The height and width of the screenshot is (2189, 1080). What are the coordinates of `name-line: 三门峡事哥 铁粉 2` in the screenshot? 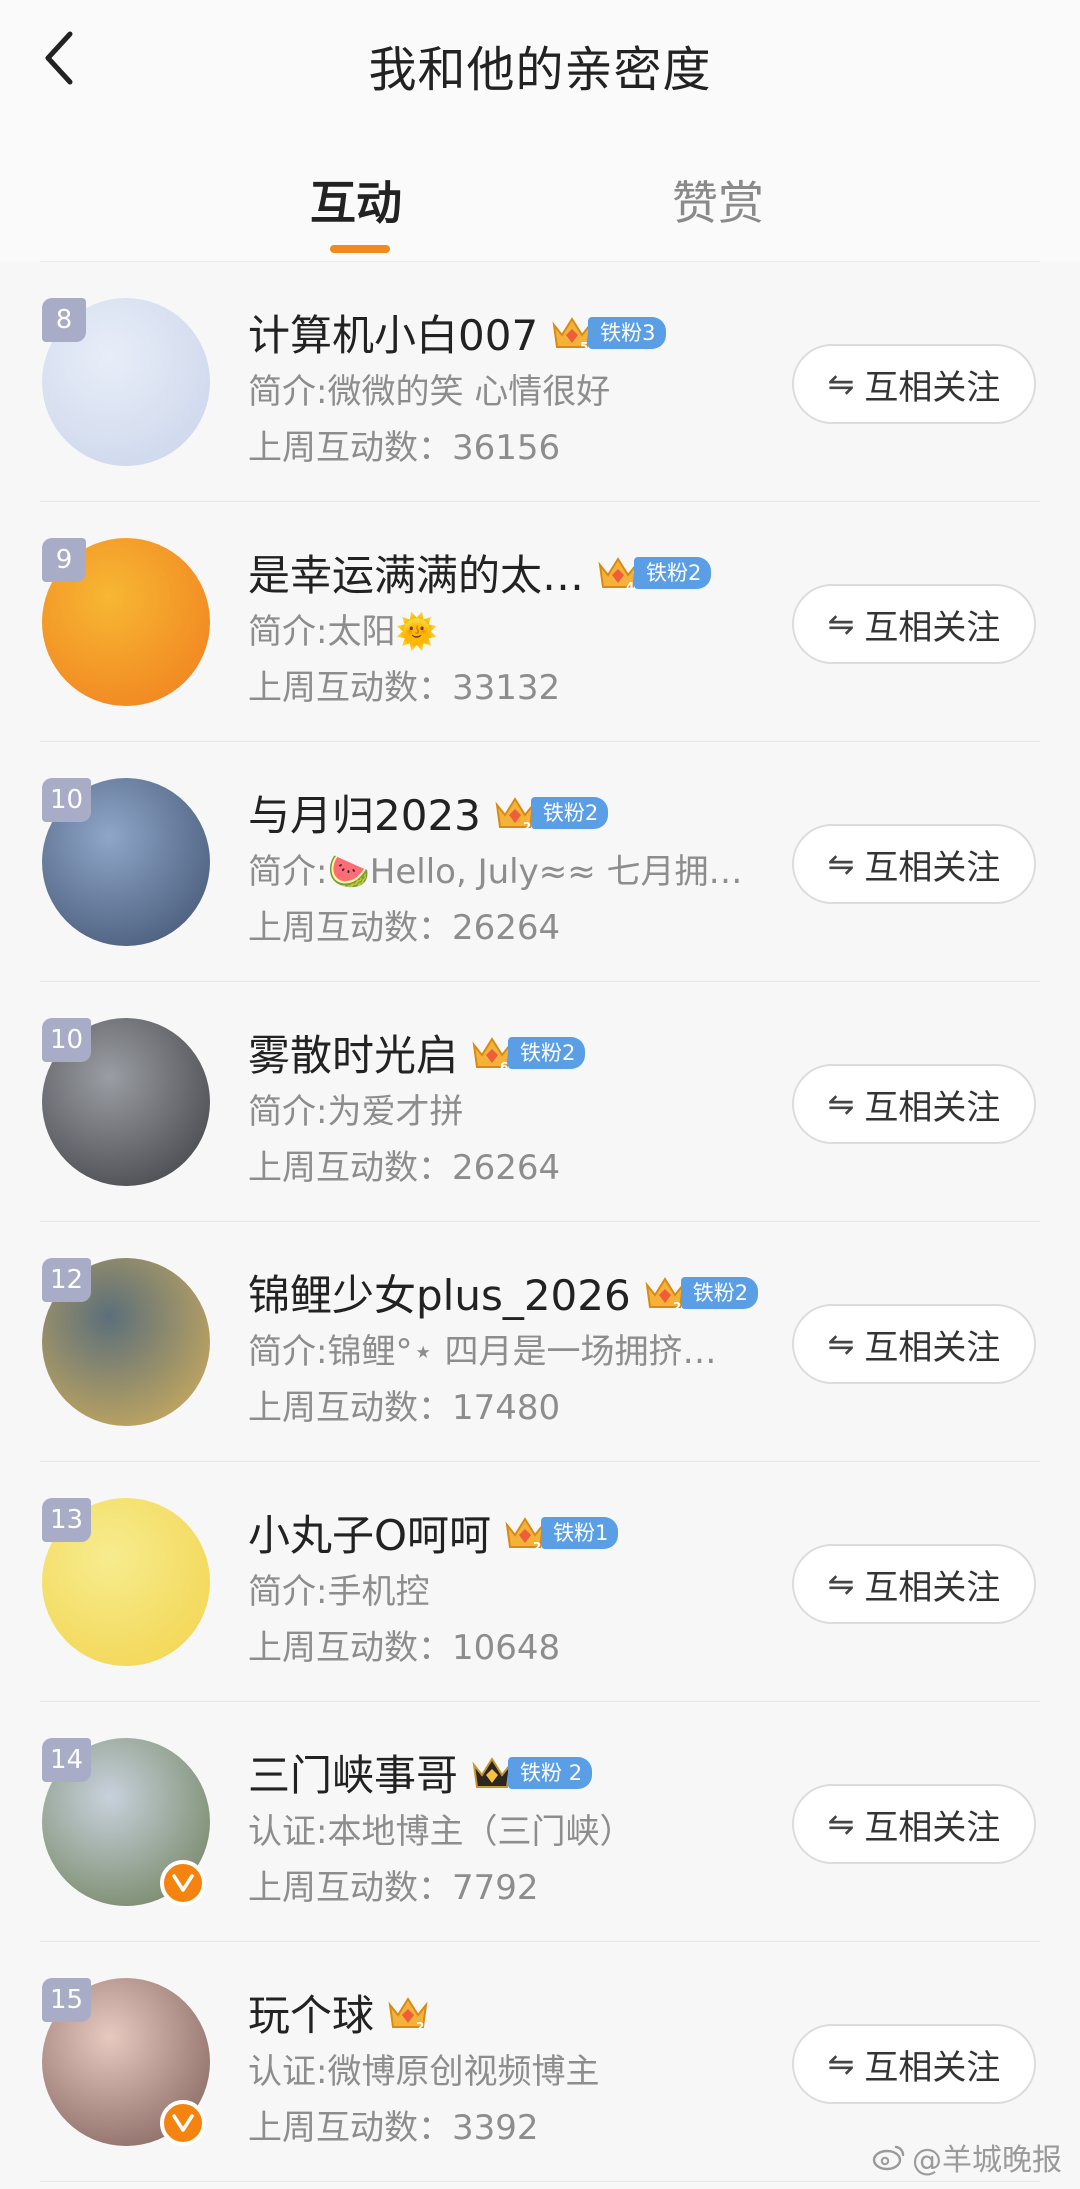 It's located at (420, 1772).